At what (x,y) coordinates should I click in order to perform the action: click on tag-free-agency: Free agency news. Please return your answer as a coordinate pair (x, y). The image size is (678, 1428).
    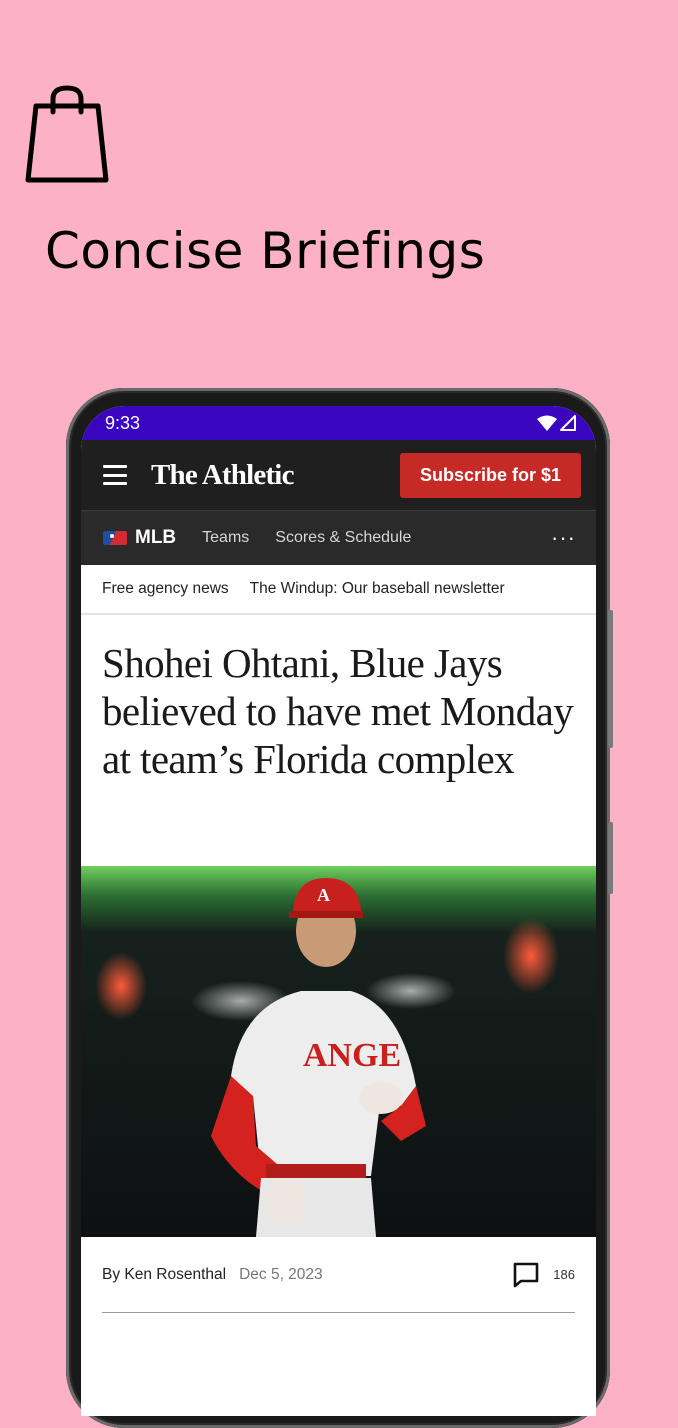
    Looking at the image, I should click on (165, 589).